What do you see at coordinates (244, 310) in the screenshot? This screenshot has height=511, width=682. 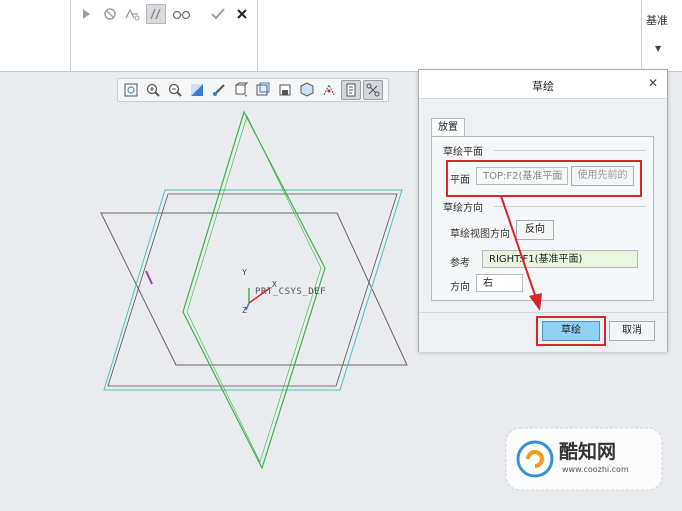 I see `csys-z-axis-label: Z` at bounding box center [244, 310].